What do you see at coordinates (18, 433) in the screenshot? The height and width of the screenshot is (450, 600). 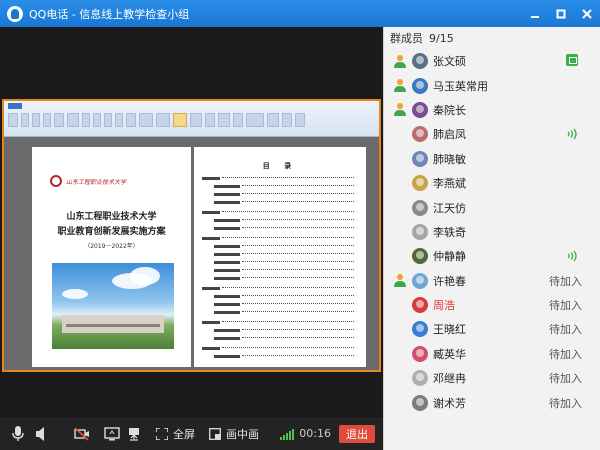 I see `microphone-button` at bounding box center [18, 433].